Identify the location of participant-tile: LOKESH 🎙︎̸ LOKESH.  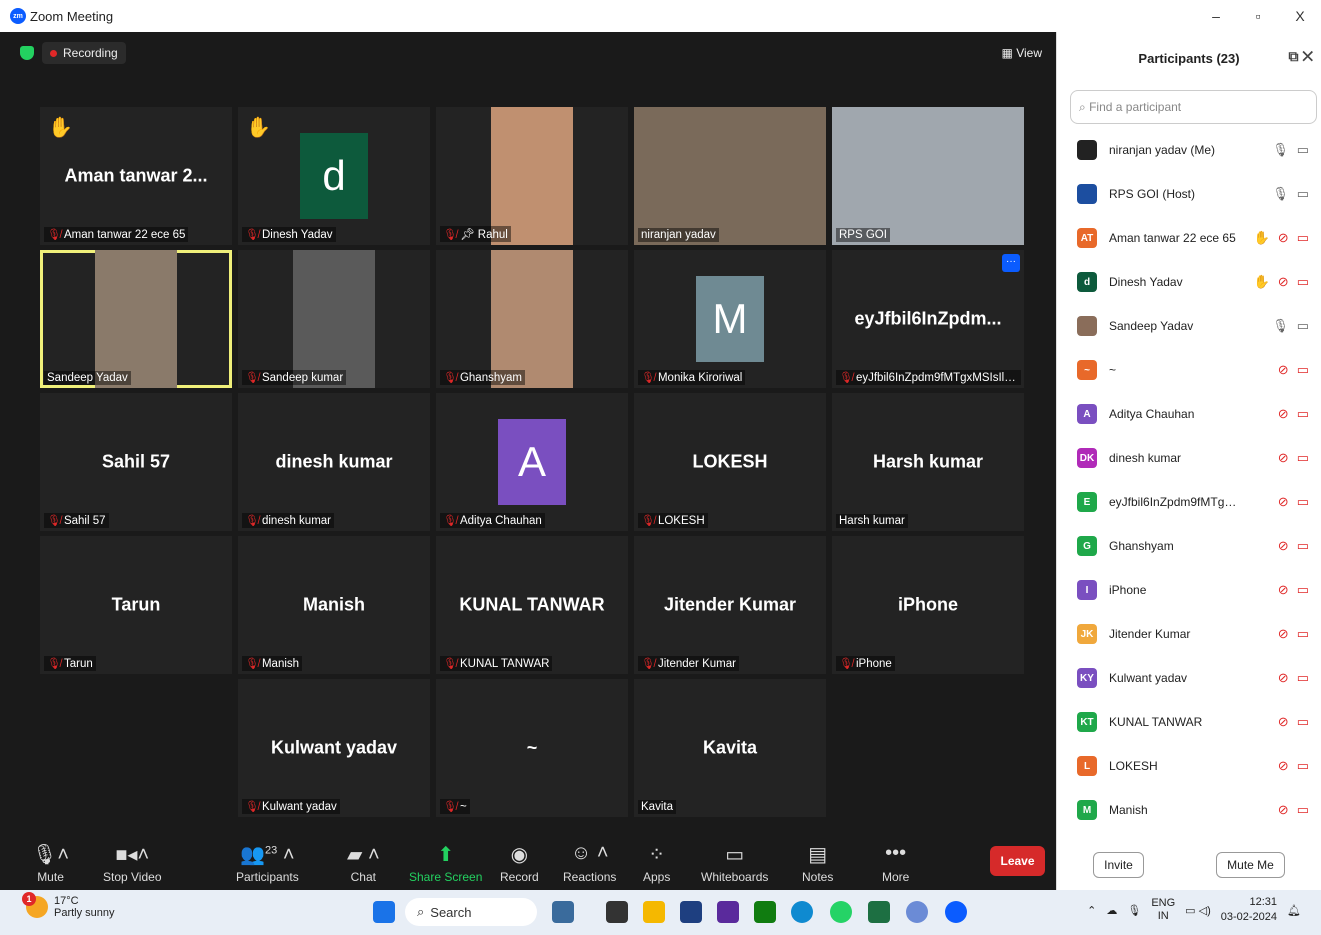
(730, 462).